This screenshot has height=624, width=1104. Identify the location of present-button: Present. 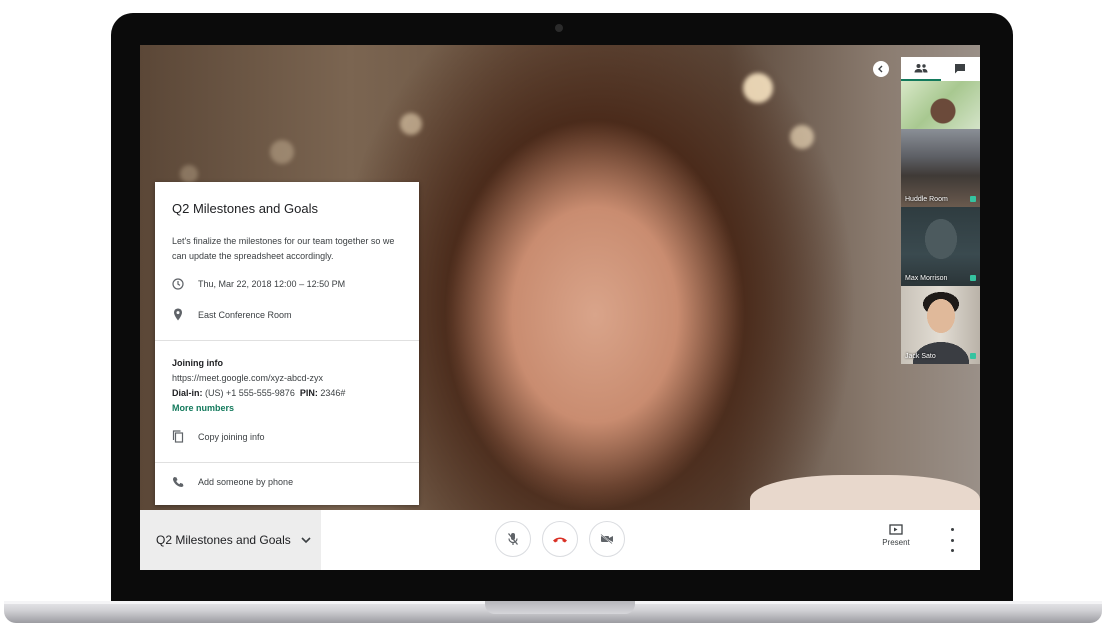
(896, 535).